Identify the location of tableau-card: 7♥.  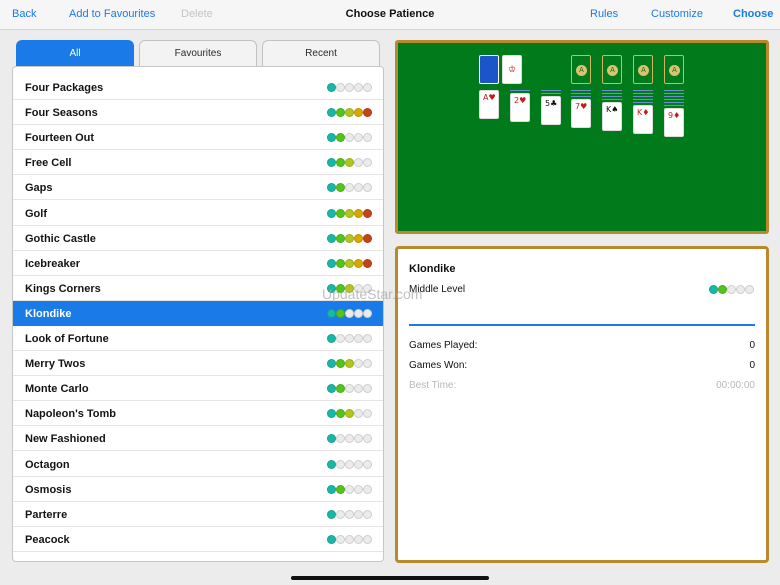
(581, 113).